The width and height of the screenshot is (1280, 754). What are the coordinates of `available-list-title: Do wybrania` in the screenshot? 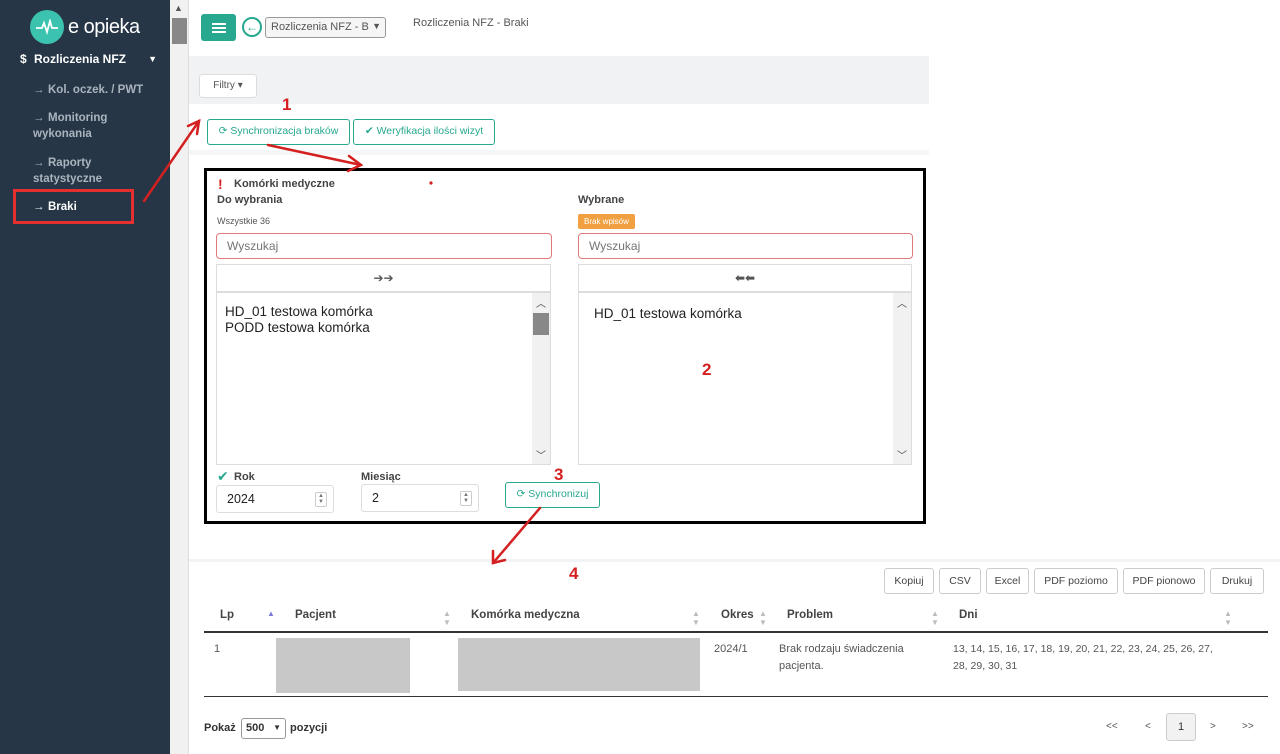 It's located at (250, 200).